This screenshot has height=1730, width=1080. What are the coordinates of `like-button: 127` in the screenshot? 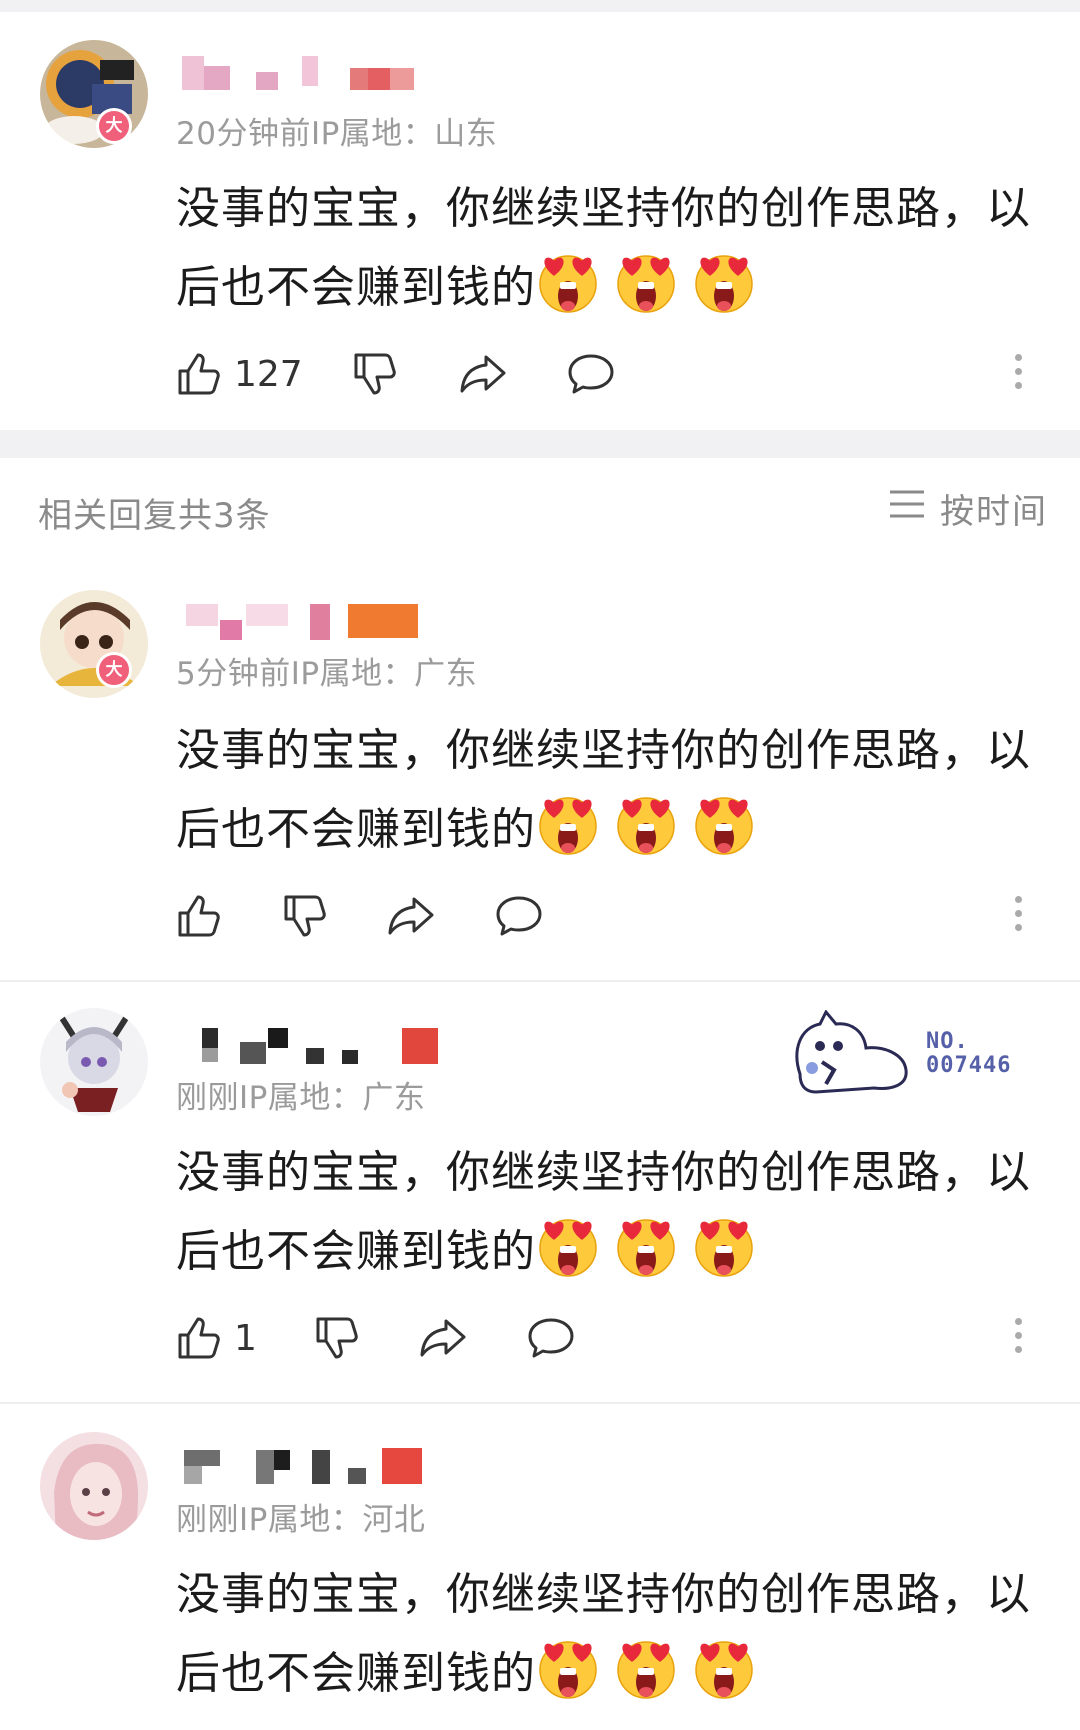 It's located at (239, 374).